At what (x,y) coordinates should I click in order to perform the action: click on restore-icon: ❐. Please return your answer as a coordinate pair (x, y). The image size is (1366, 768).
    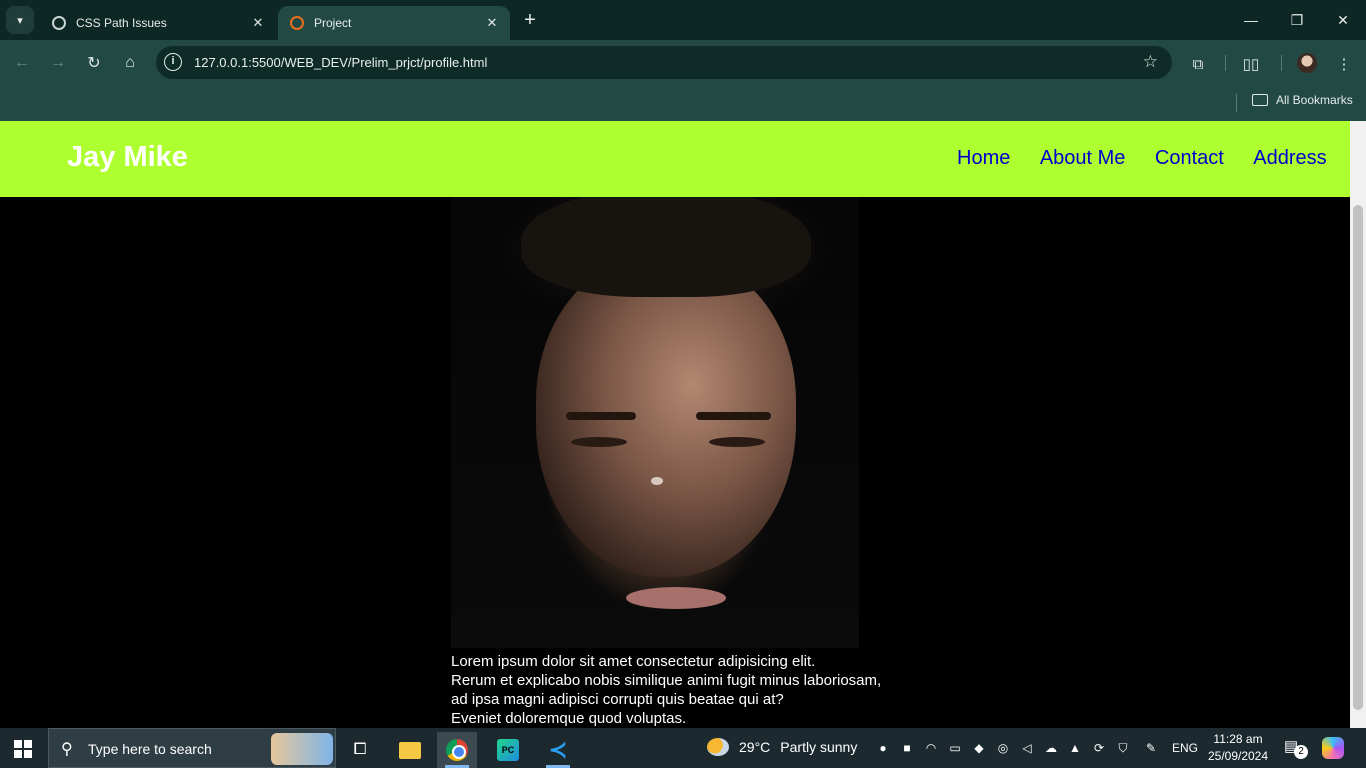
    Looking at the image, I should click on (1297, 20).